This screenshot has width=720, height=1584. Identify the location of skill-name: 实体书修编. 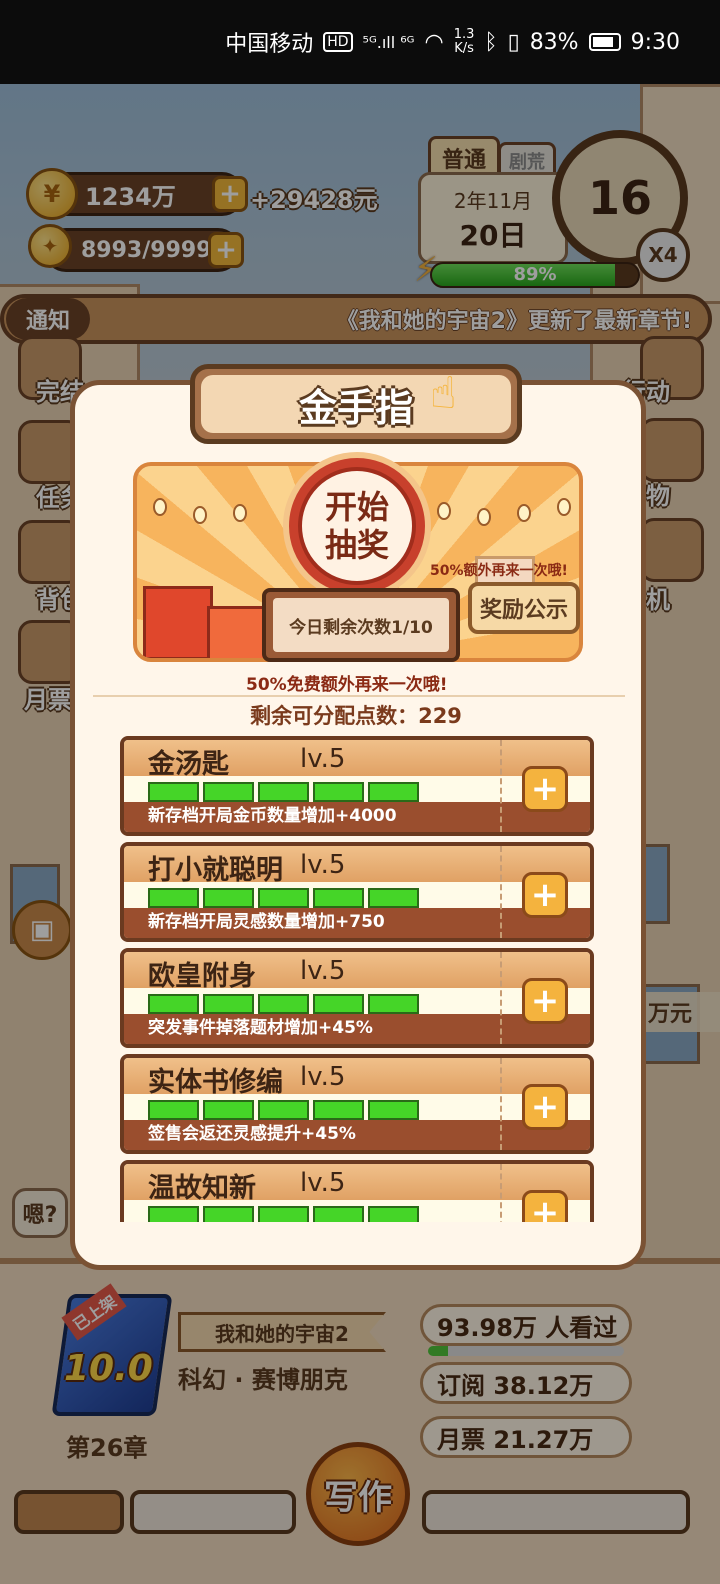
(215, 1082).